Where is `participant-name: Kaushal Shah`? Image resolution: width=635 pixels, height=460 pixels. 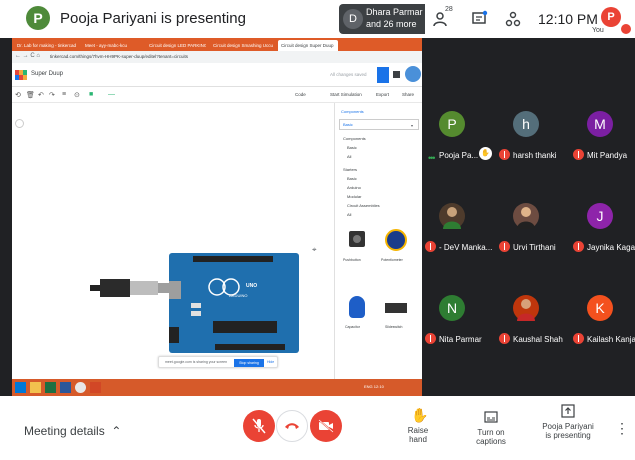 participant-name: Kaushal Shah is located at coordinates (538, 339).